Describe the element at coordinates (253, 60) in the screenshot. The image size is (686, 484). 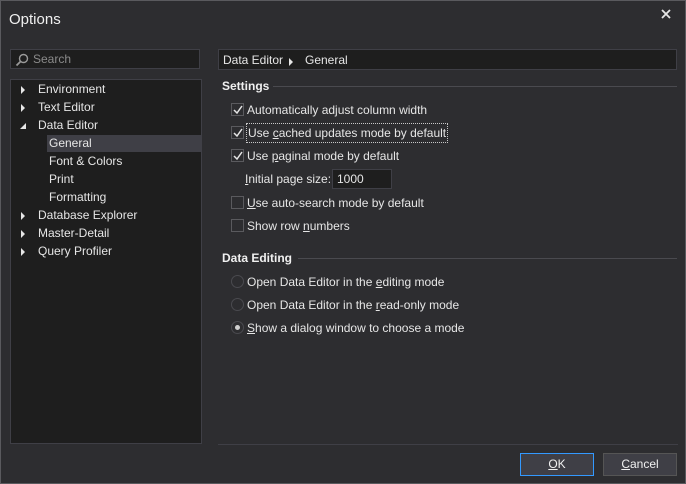
I see `breadcrumb-parent: Data Editor` at that location.